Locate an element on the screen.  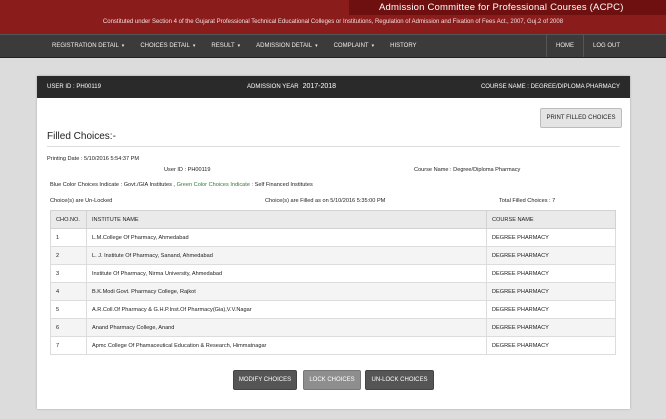
legend-green-value: Self Financed Institutes is located at coordinates (283, 185).